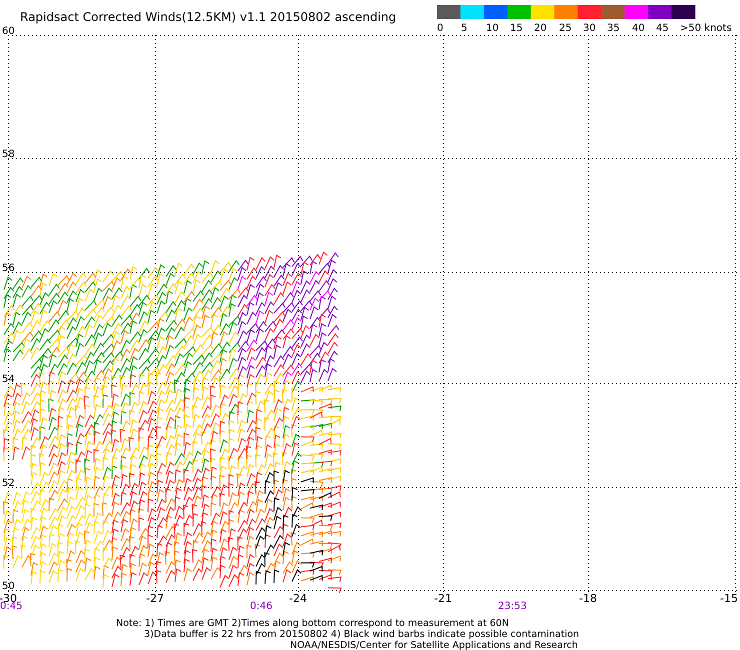 The width and height of the screenshot is (740, 650). Describe the element at coordinates (540, 28) in the screenshot. I see `legend-label: 20` at that location.